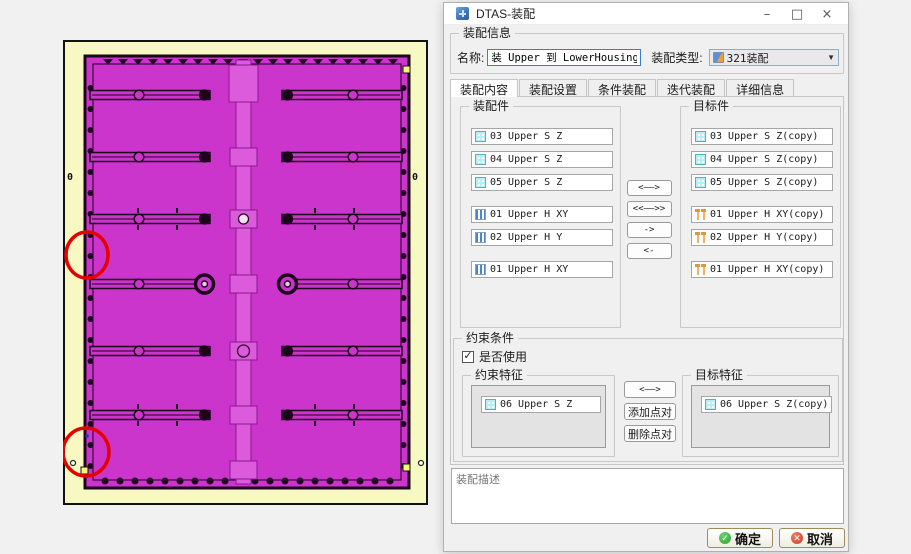 This screenshot has height=554, width=911. What do you see at coordinates (650, 433) in the screenshot?
I see `remove-pair-button: 删除点对` at bounding box center [650, 433].